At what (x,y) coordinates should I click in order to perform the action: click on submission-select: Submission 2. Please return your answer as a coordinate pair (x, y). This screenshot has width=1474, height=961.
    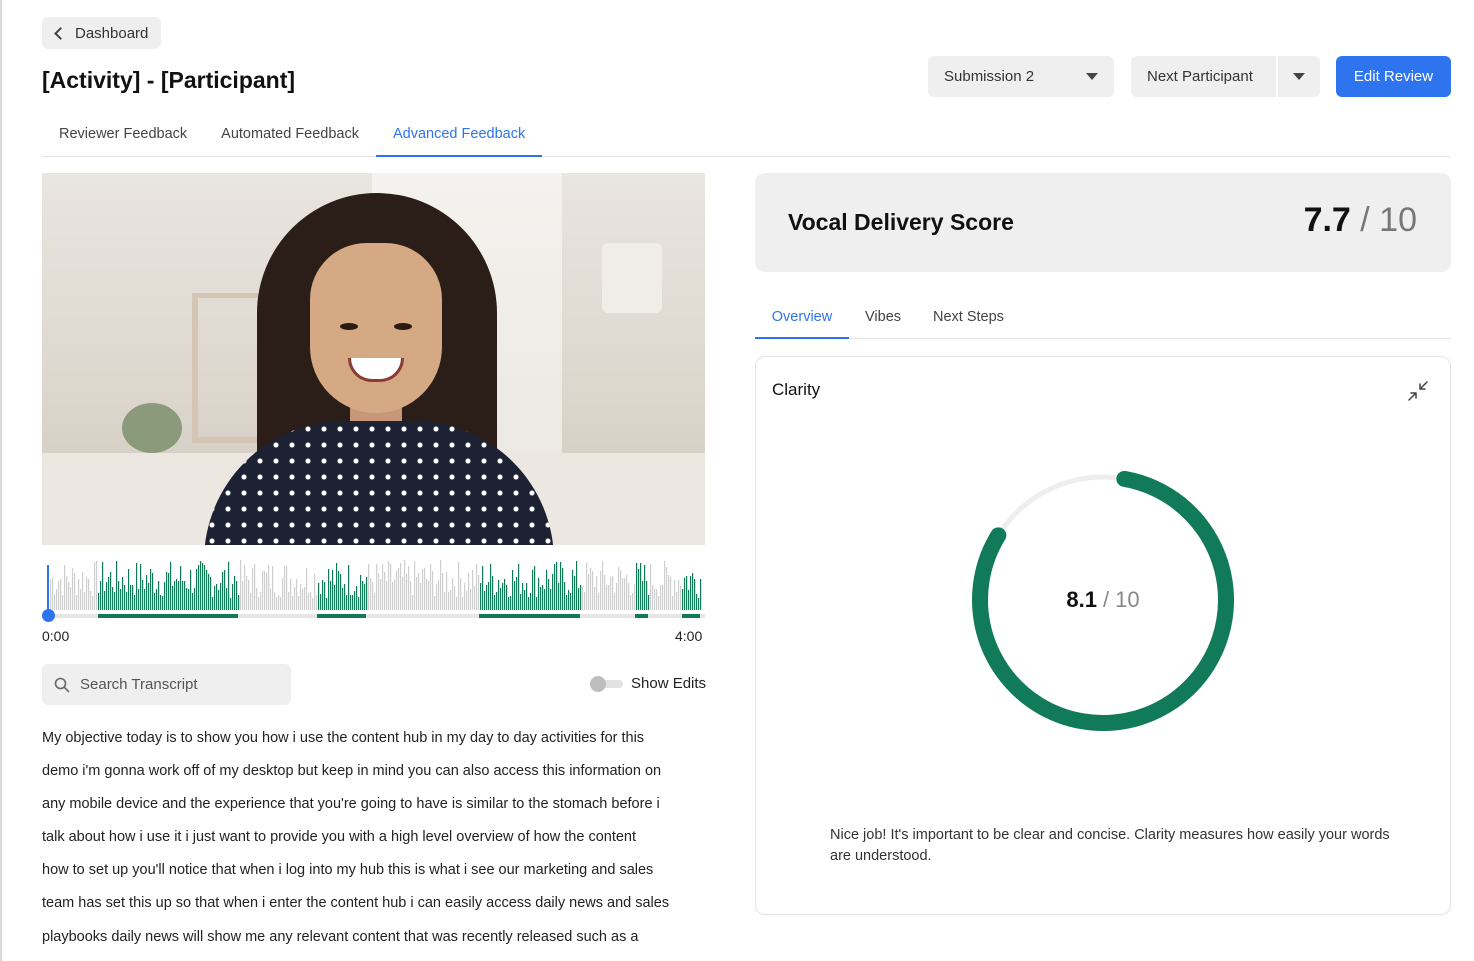
    Looking at the image, I should click on (1021, 76).